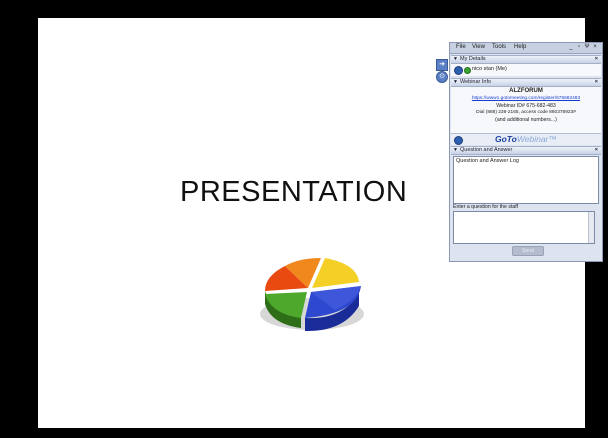  Describe the element at coordinates (489, 69) in the screenshot. I see `attendee-name: nico stan (Me)` at that location.